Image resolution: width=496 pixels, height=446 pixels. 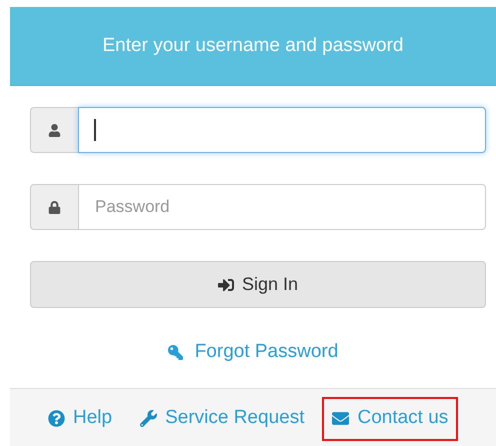 I want to click on footer-link: Service Request, so click(x=222, y=418).